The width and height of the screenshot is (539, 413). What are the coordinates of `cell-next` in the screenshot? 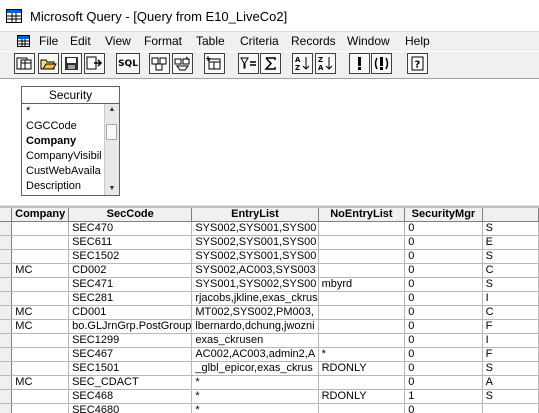 It's located at (510, 408).